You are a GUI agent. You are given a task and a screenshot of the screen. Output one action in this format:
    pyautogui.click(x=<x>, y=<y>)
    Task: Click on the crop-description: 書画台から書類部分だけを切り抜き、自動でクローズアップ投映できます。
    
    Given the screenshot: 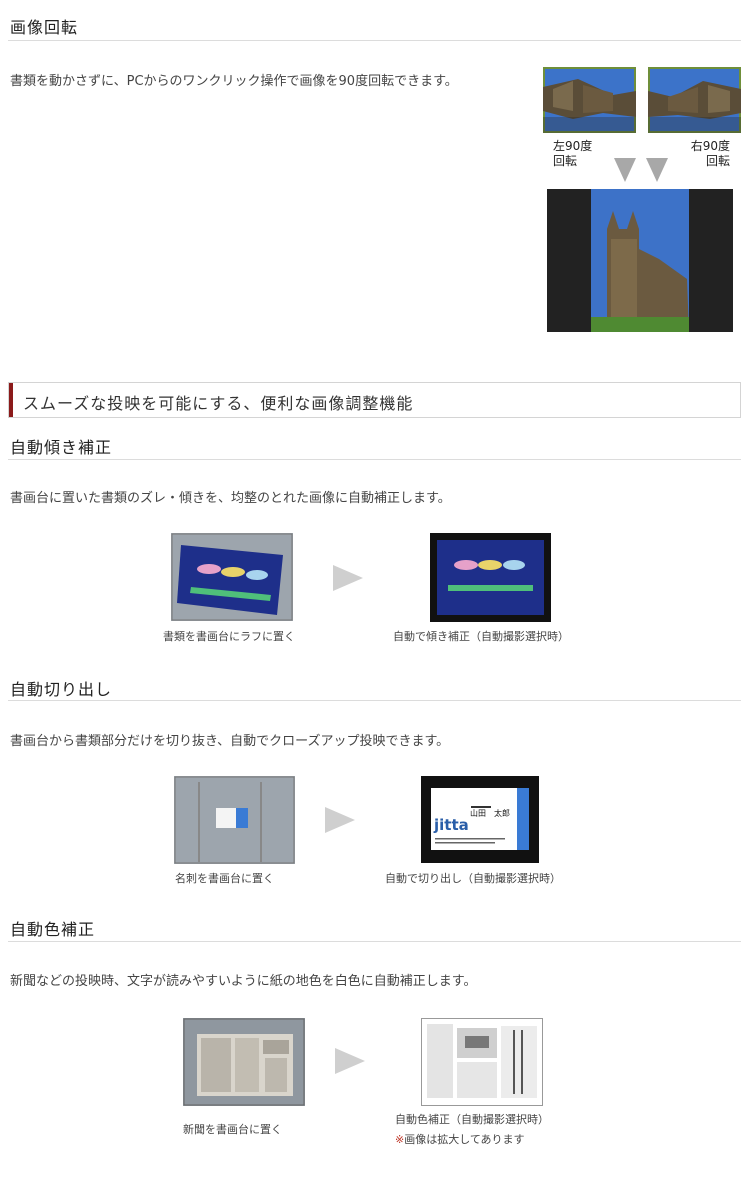 What is the action you would take?
    pyautogui.click(x=230, y=741)
    